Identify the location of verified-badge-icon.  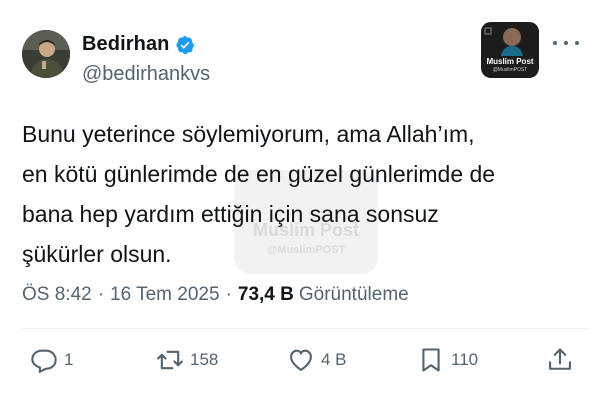
(185, 45).